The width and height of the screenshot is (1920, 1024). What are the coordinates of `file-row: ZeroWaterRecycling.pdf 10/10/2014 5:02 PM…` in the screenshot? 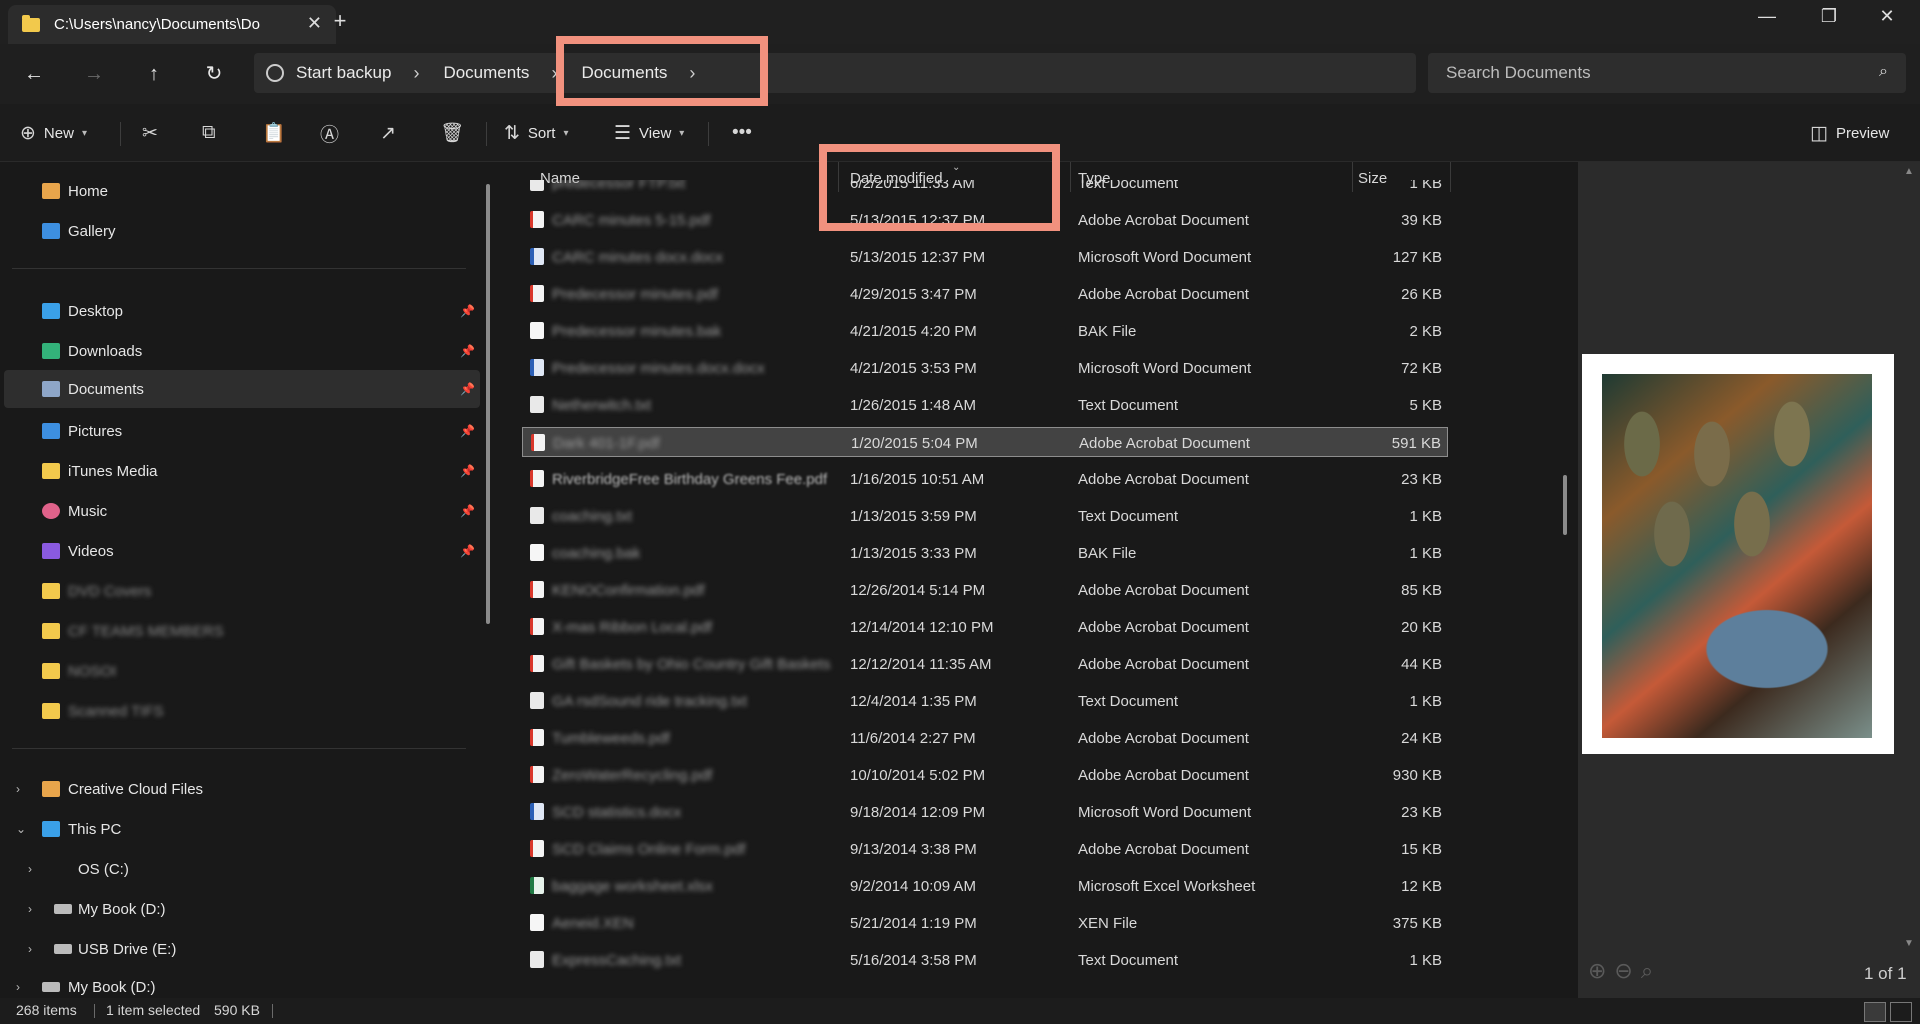 It's located at (985, 775).